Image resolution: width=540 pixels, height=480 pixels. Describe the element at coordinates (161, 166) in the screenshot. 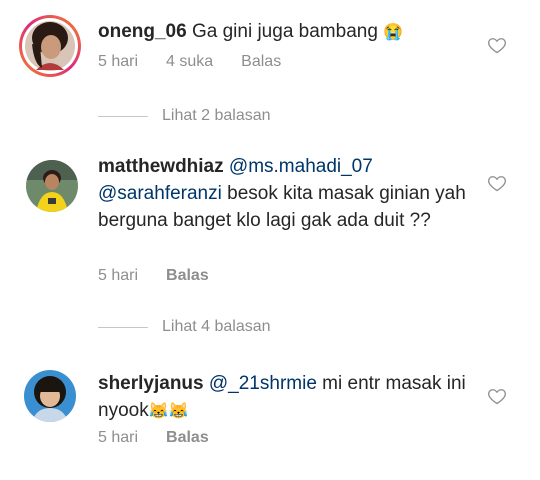

I see `comment-username: matthewdhiaz` at that location.